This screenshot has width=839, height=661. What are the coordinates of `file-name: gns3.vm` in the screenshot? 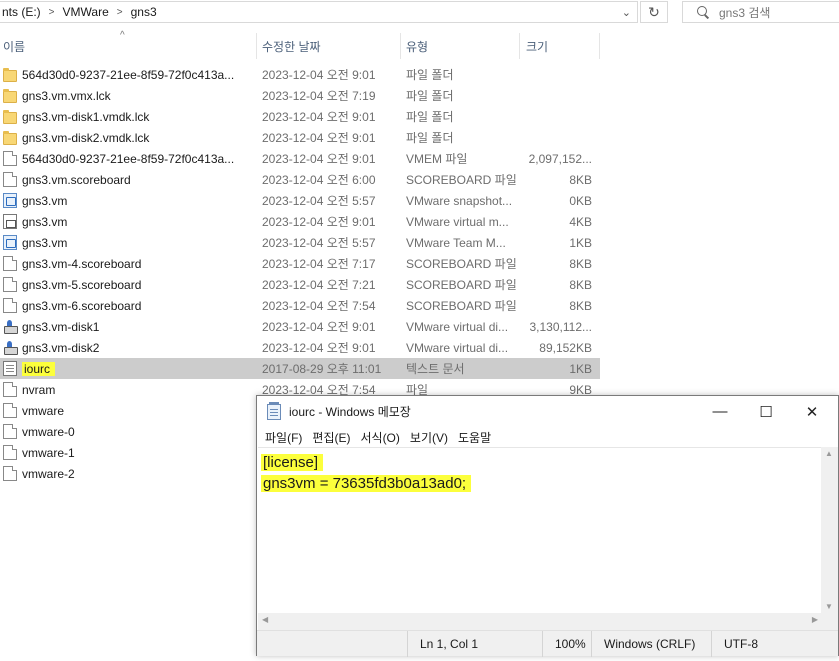 It's located at (45, 200).